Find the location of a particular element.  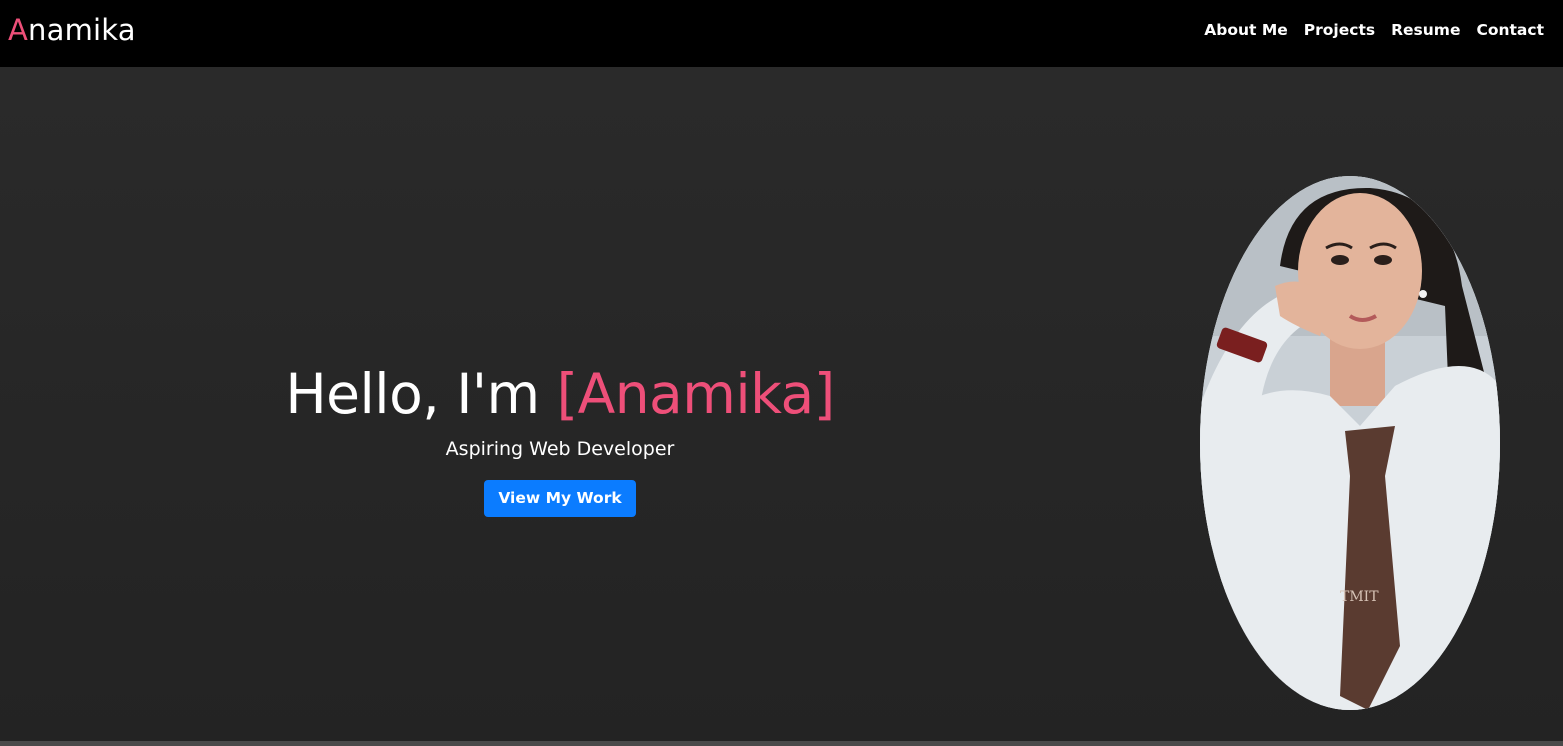

tie-text: TMIT is located at coordinates (1359, 597).